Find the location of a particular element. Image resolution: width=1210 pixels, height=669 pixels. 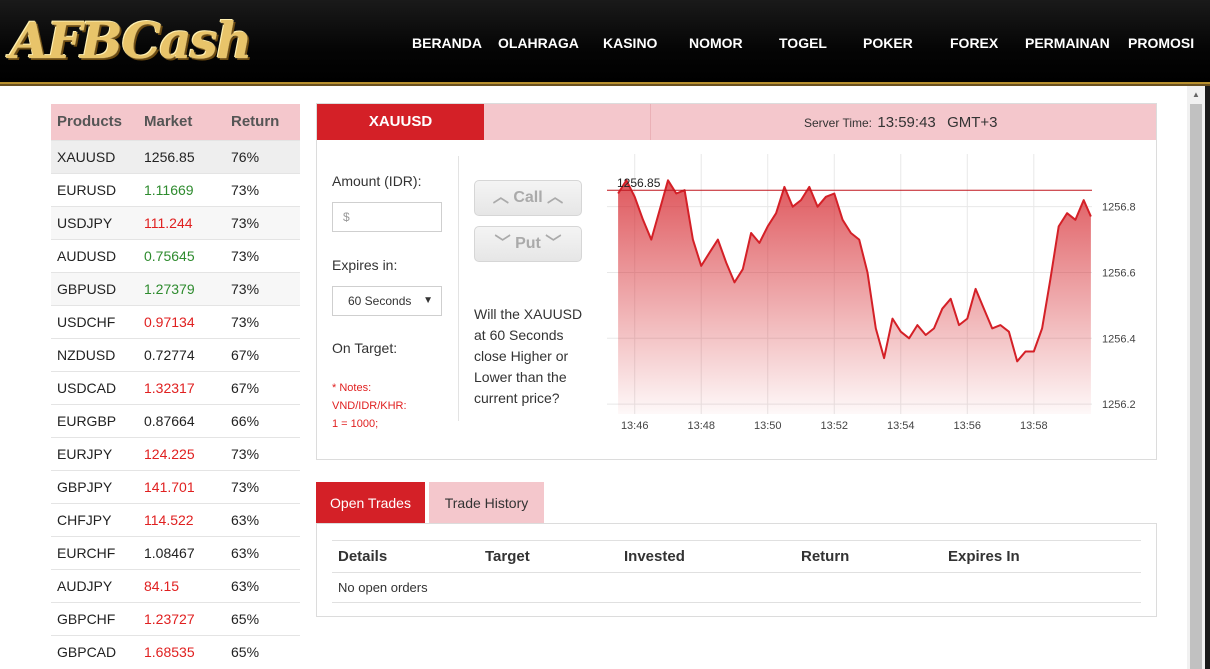

product-symbol: EURGBP is located at coordinates (94, 420).